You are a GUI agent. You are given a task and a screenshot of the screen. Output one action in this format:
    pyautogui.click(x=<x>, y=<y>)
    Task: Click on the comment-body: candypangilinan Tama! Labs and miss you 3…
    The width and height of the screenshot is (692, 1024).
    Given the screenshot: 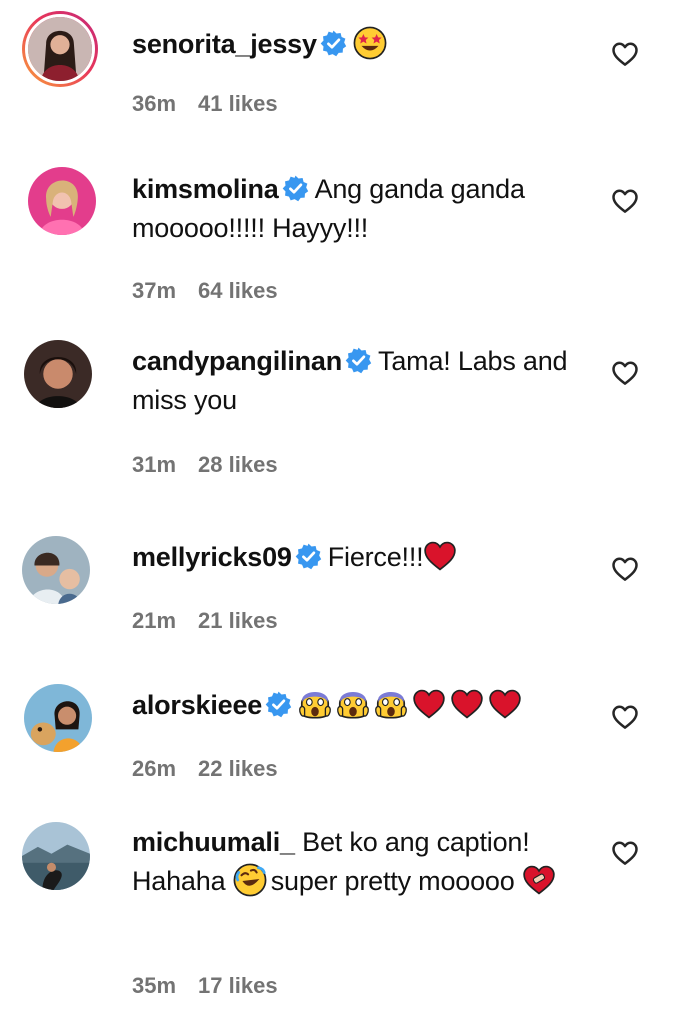 What is the action you would take?
    pyautogui.click(x=362, y=409)
    